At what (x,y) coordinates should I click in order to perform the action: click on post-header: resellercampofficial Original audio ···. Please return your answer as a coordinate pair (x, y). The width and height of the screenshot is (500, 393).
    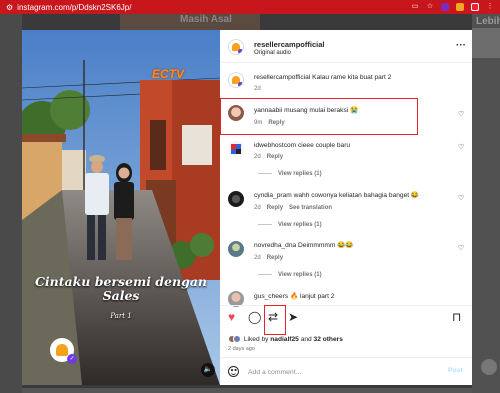
    Looking at the image, I should click on (346, 46).